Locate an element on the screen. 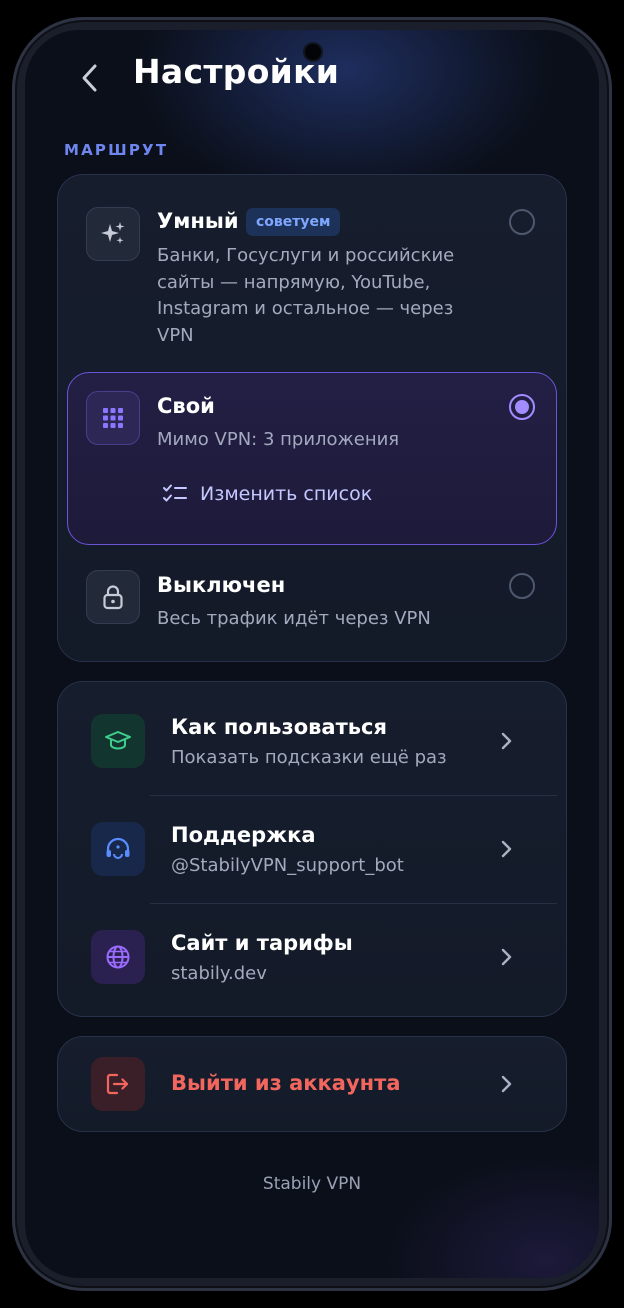 The height and width of the screenshot is (1308, 624). option-title-off: Выключен is located at coordinates (221, 585).